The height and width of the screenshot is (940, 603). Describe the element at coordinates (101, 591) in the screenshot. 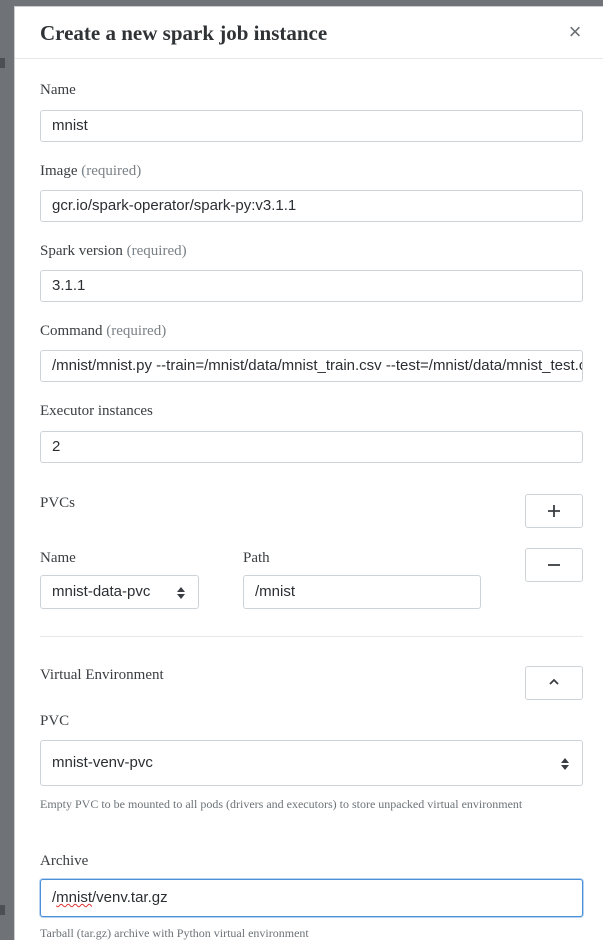

I see `pvc-name-select-value: mnist-data-pvc` at that location.